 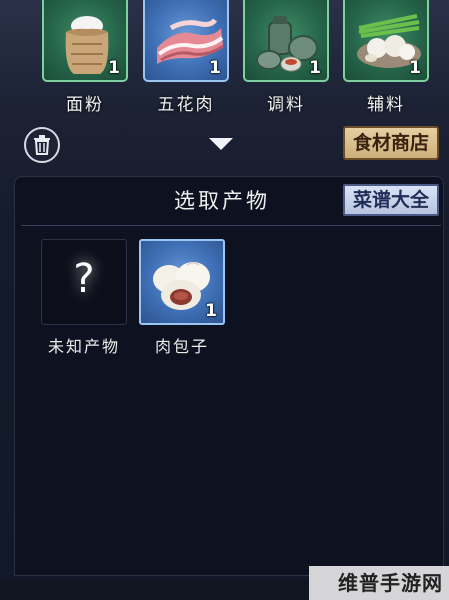 I want to click on ingredient-slot-pork-belly: 1, so click(x=186, y=41).